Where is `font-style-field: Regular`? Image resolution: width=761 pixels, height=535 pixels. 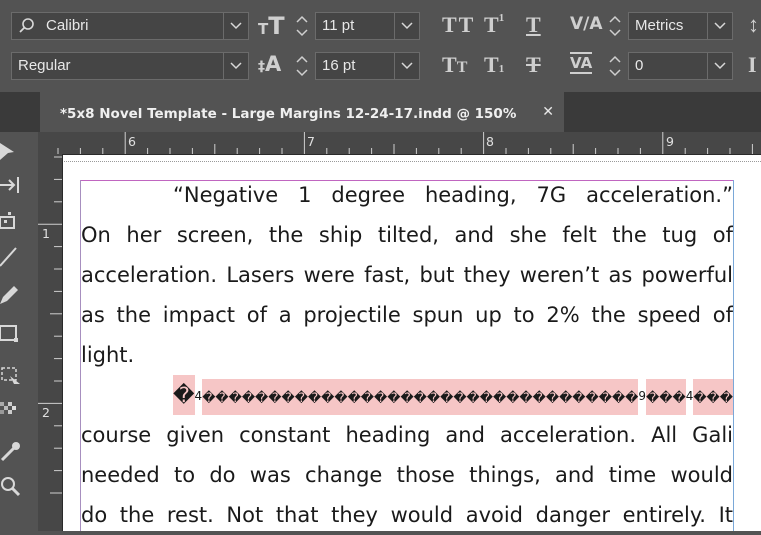 font-style-field: Regular is located at coordinates (130, 66).